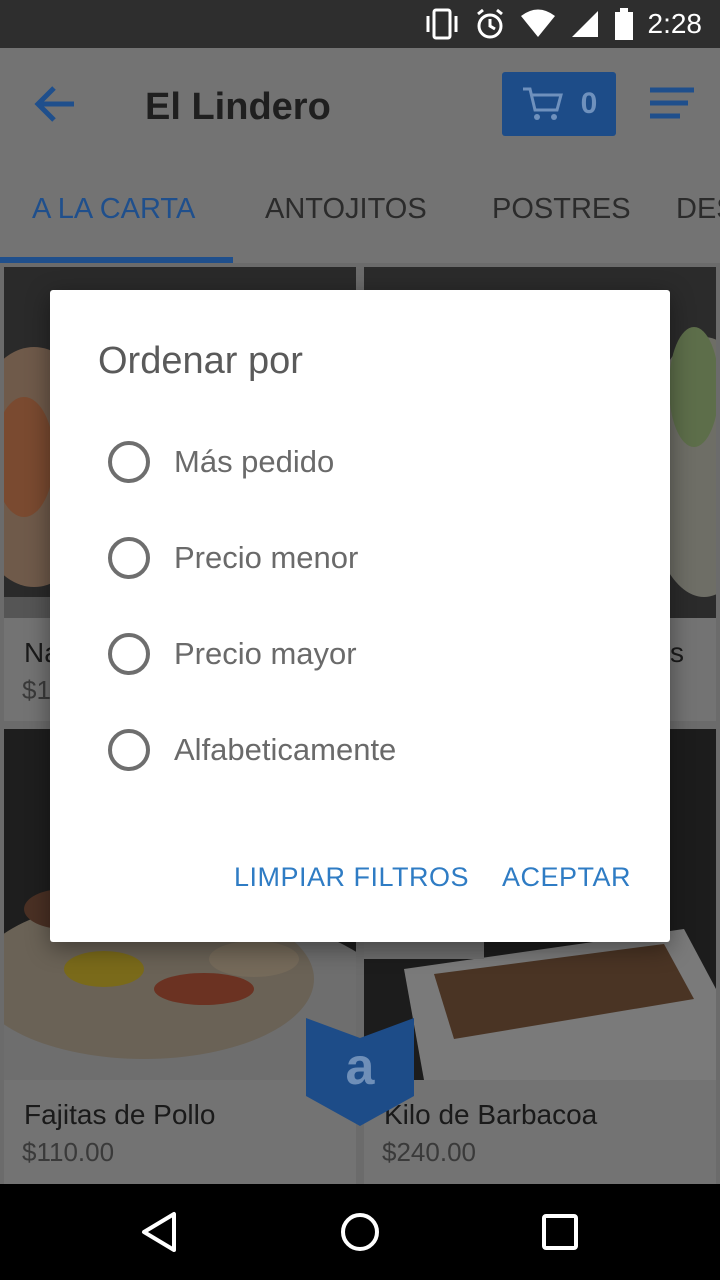  Describe the element at coordinates (560, 1232) in the screenshot. I see `nav-recents-icon` at that location.